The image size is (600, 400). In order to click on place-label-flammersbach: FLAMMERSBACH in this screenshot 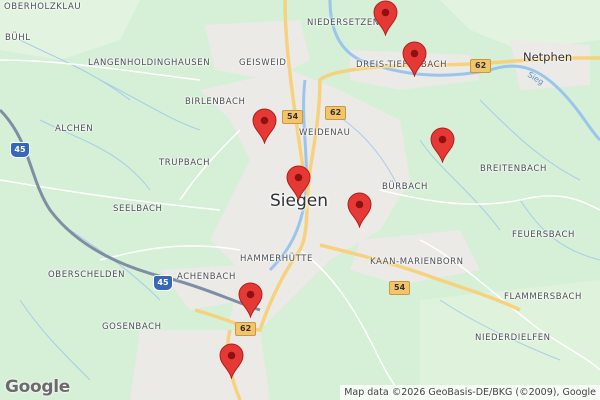, I will do `click(543, 297)`.